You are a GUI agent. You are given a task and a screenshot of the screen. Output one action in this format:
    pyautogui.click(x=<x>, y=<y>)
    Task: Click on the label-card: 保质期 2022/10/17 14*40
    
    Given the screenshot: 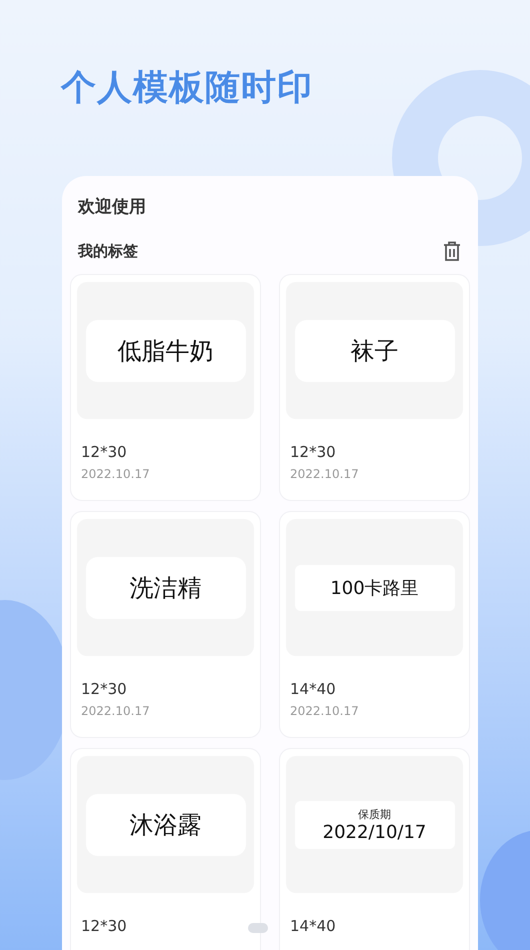 What is the action you would take?
    pyautogui.click(x=374, y=849)
    